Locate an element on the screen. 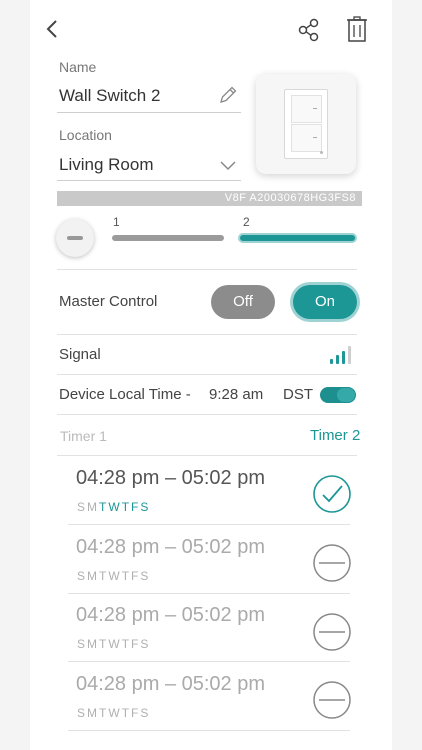  chevron-down-icon is located at coordinates (228, 166).